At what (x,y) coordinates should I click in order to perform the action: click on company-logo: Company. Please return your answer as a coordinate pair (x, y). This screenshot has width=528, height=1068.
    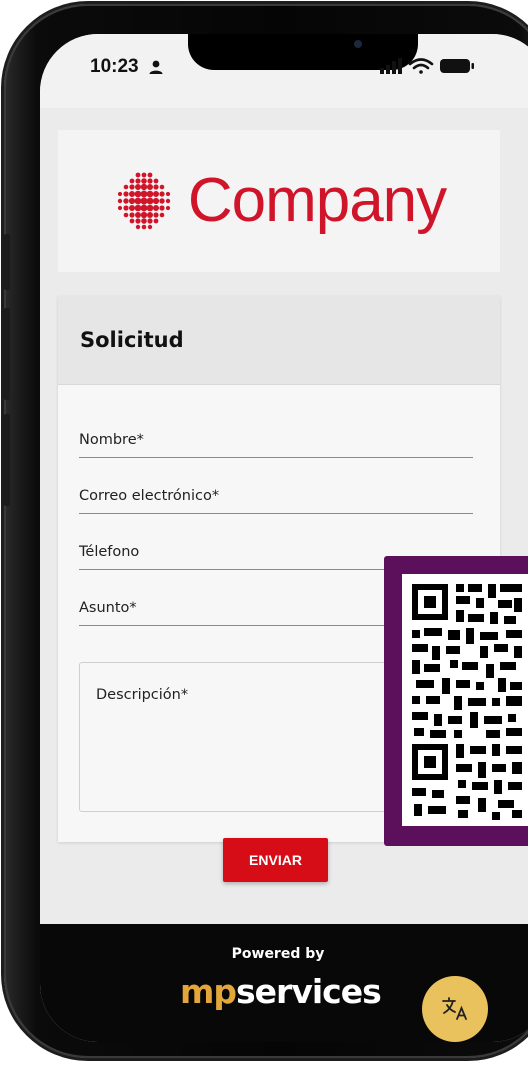
    Looking at the image, I should click on (279, 201).